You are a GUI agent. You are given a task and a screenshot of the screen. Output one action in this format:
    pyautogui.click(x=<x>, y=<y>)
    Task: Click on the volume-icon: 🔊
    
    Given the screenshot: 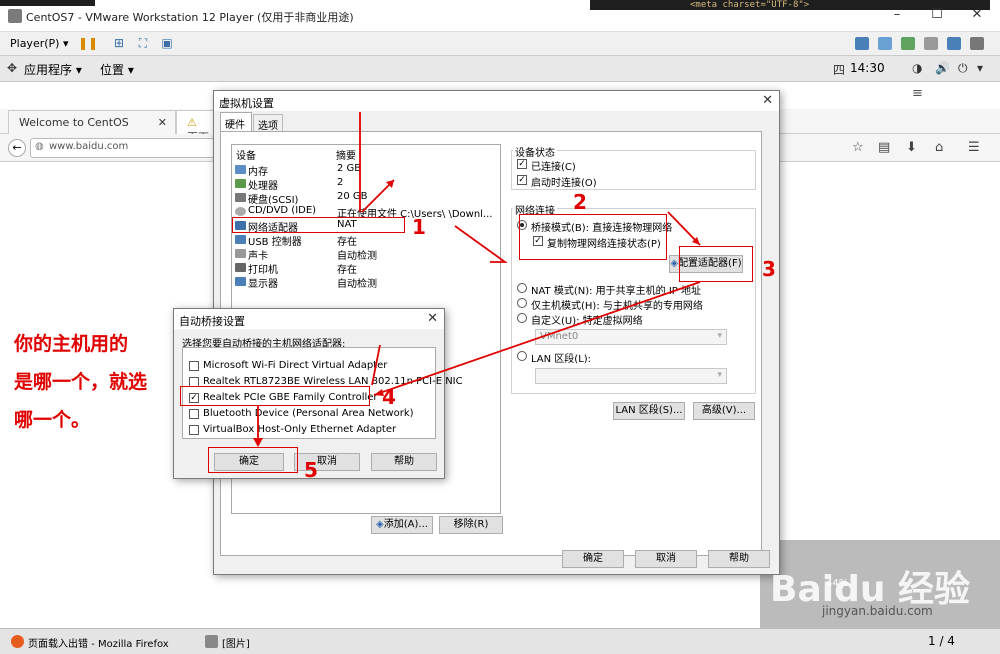 What is the action you would take?
    pyautogui.click(x=942, y=68)
    